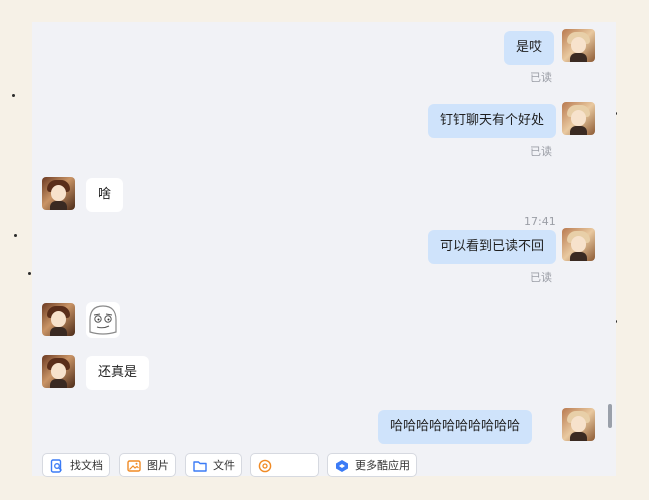 This screenshot has width=649, height=500. What do you see at coordinates (56, 466) in the screenshot?
I see `doc-search-icon` at bounding box center [56, 466].